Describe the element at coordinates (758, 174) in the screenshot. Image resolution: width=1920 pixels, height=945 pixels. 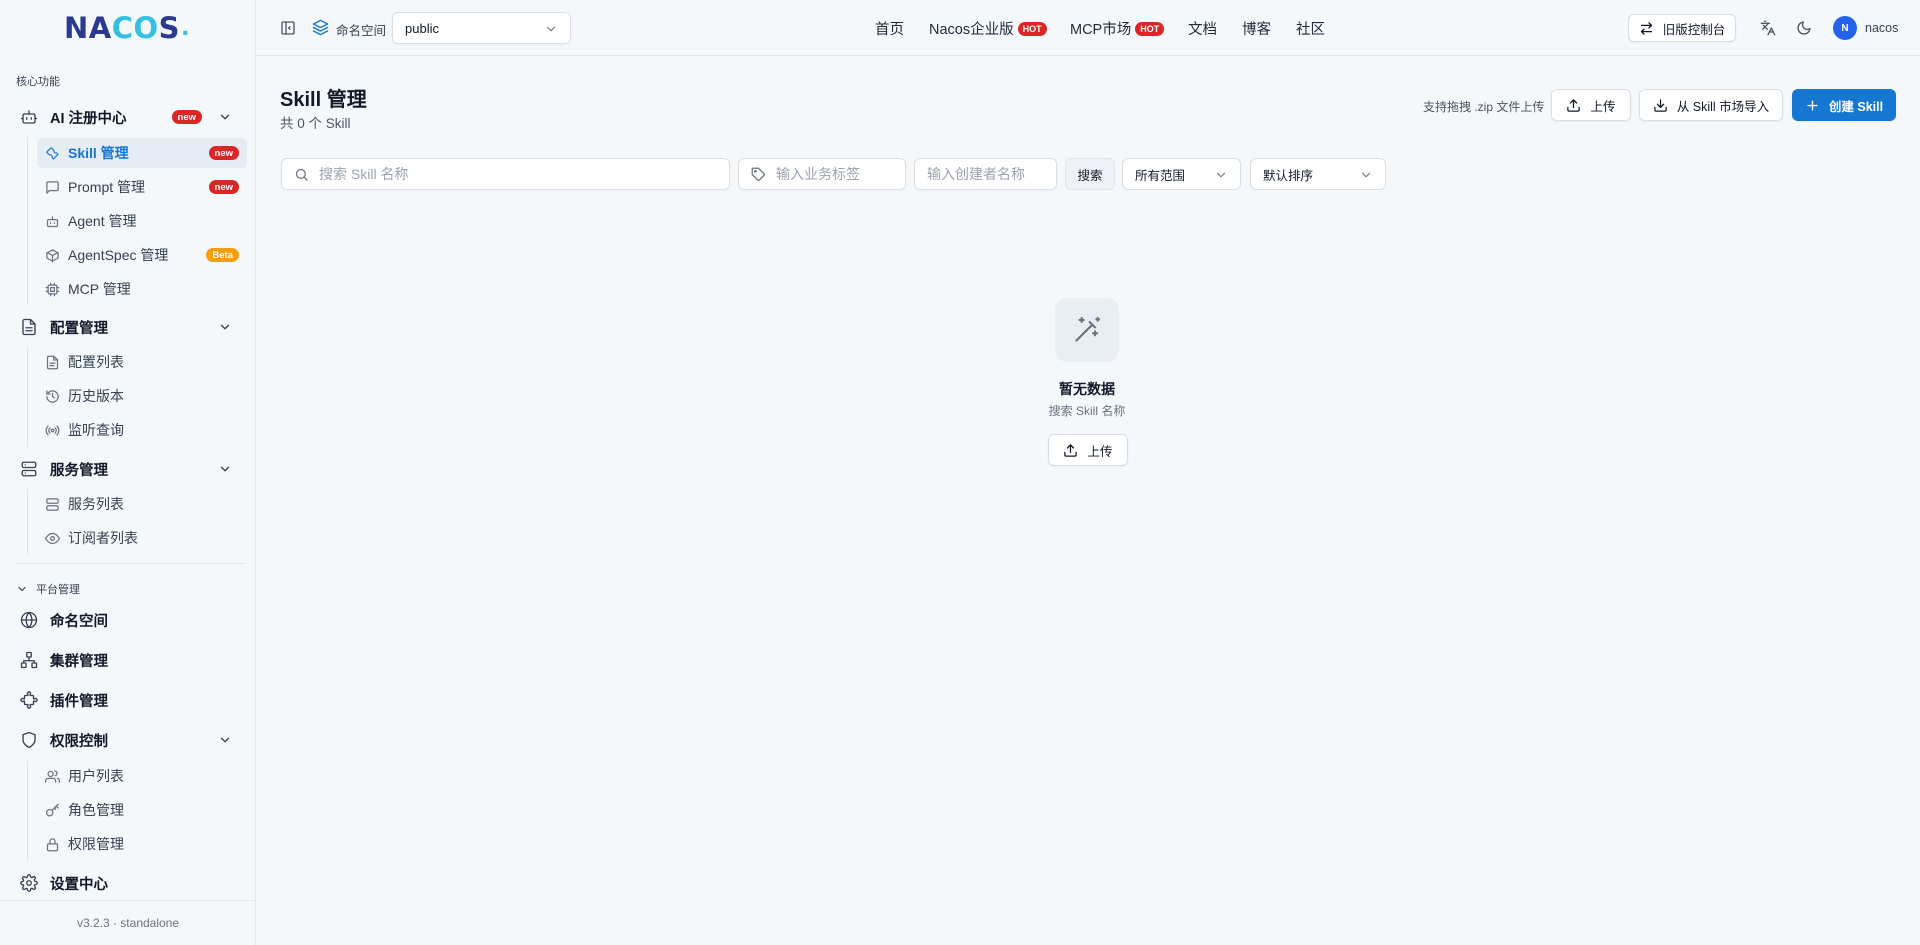
I see `tag-icon` at that location.